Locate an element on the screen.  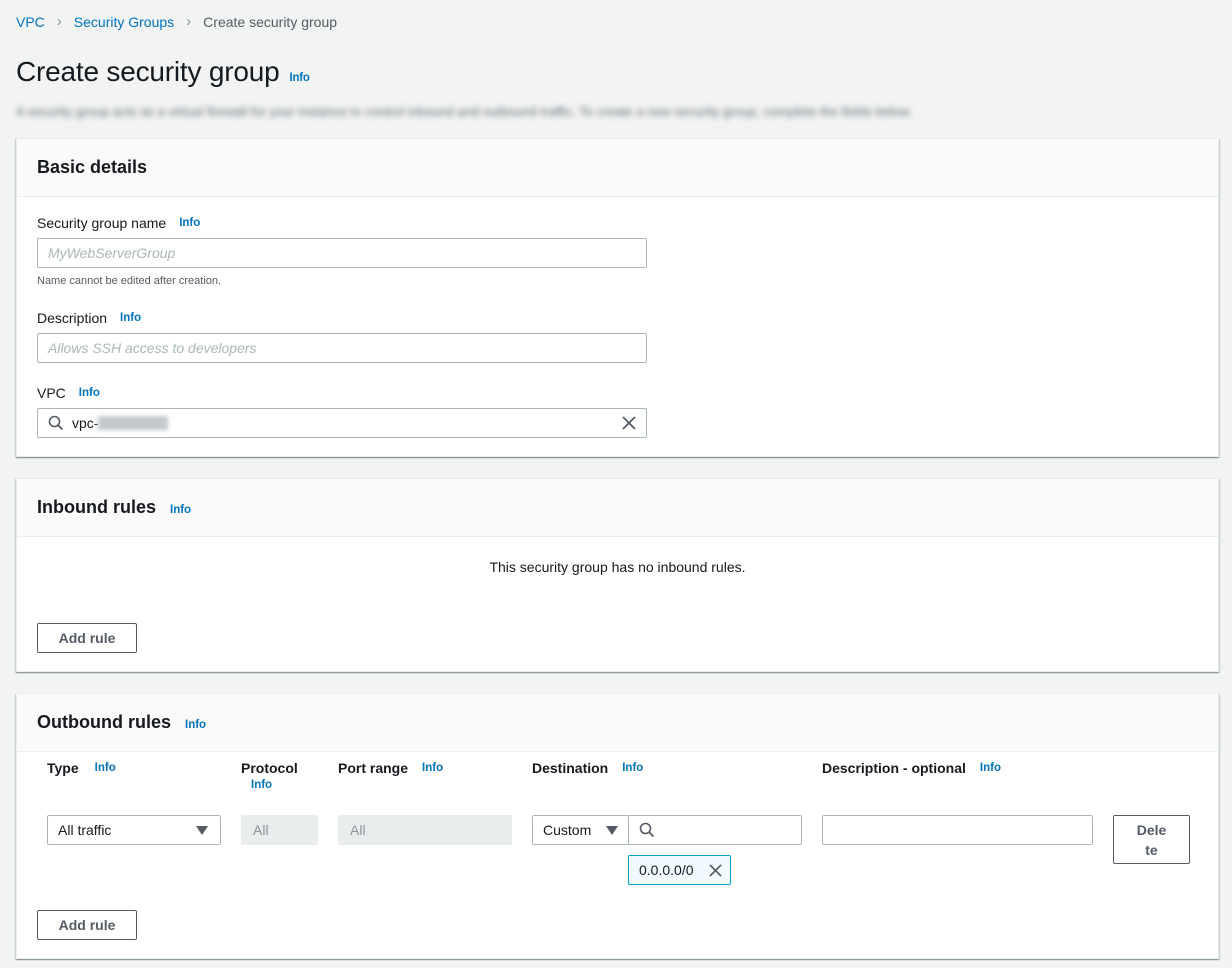
page-title: Create security group Info is located at coordinates (163, 72).